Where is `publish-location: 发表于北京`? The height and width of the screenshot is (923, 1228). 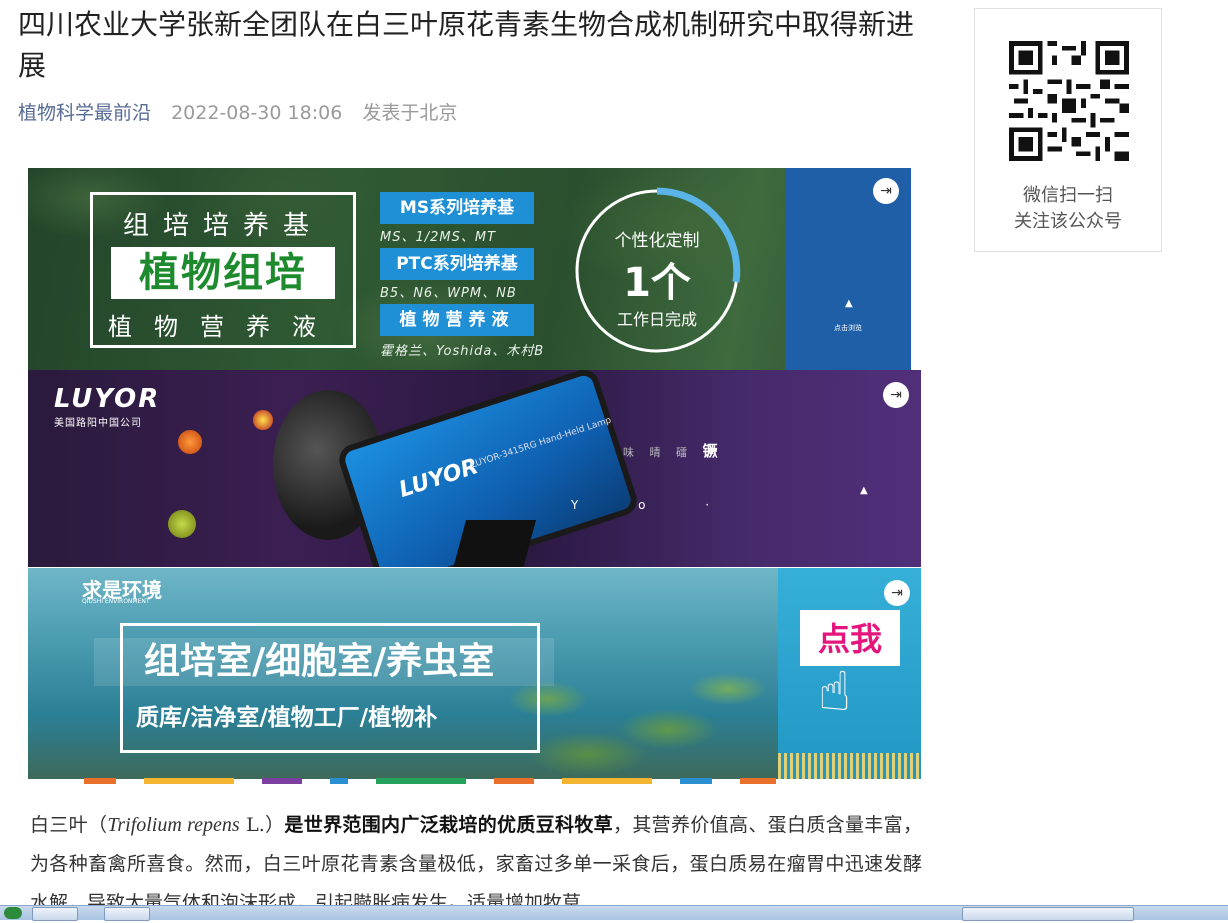
publish-location: 发表于北京 is located at coordinates (410, 113).